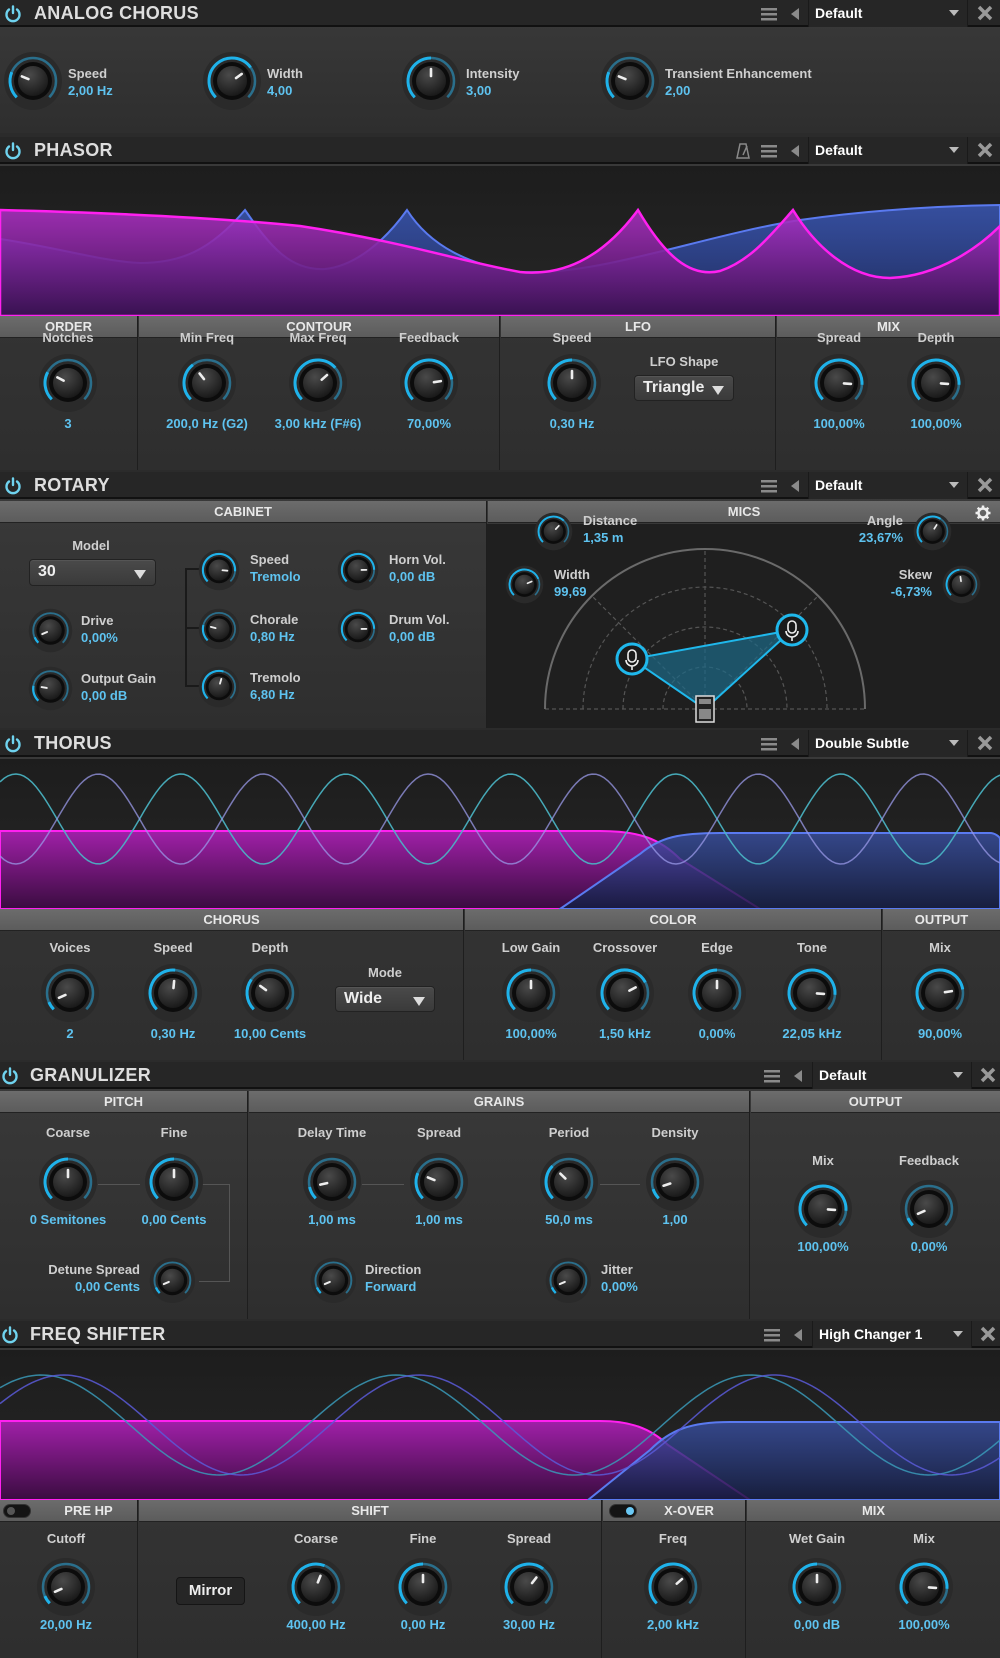  Describe the element at coordinates (68, 1182) in the screenshot. I see `coarse-knob` at that location.